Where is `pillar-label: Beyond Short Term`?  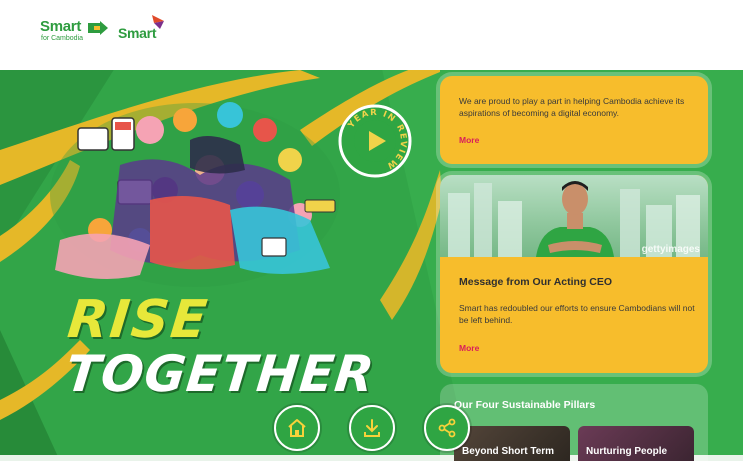 pillar-label: Beyond Short Term is located at coordinates (508, 451).